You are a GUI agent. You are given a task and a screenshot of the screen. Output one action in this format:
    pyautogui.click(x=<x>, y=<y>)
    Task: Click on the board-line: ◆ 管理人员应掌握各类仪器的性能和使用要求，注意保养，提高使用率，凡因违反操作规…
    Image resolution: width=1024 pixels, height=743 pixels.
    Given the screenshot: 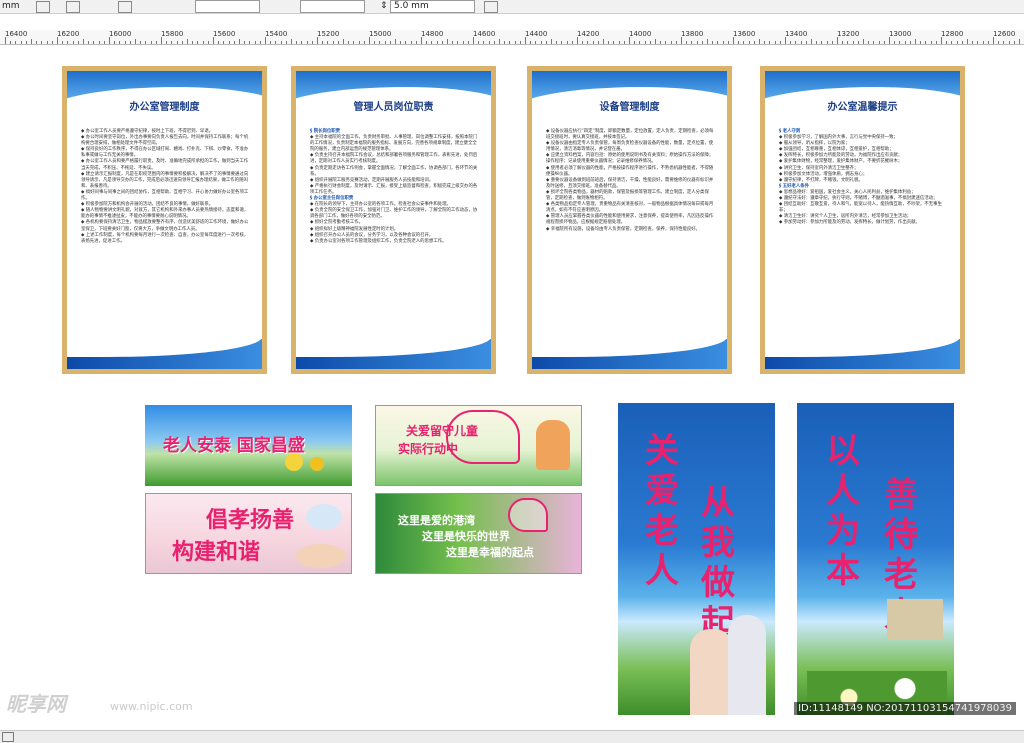 What is the action you would take?
    pyautogui.click(x=630, y=220)
    